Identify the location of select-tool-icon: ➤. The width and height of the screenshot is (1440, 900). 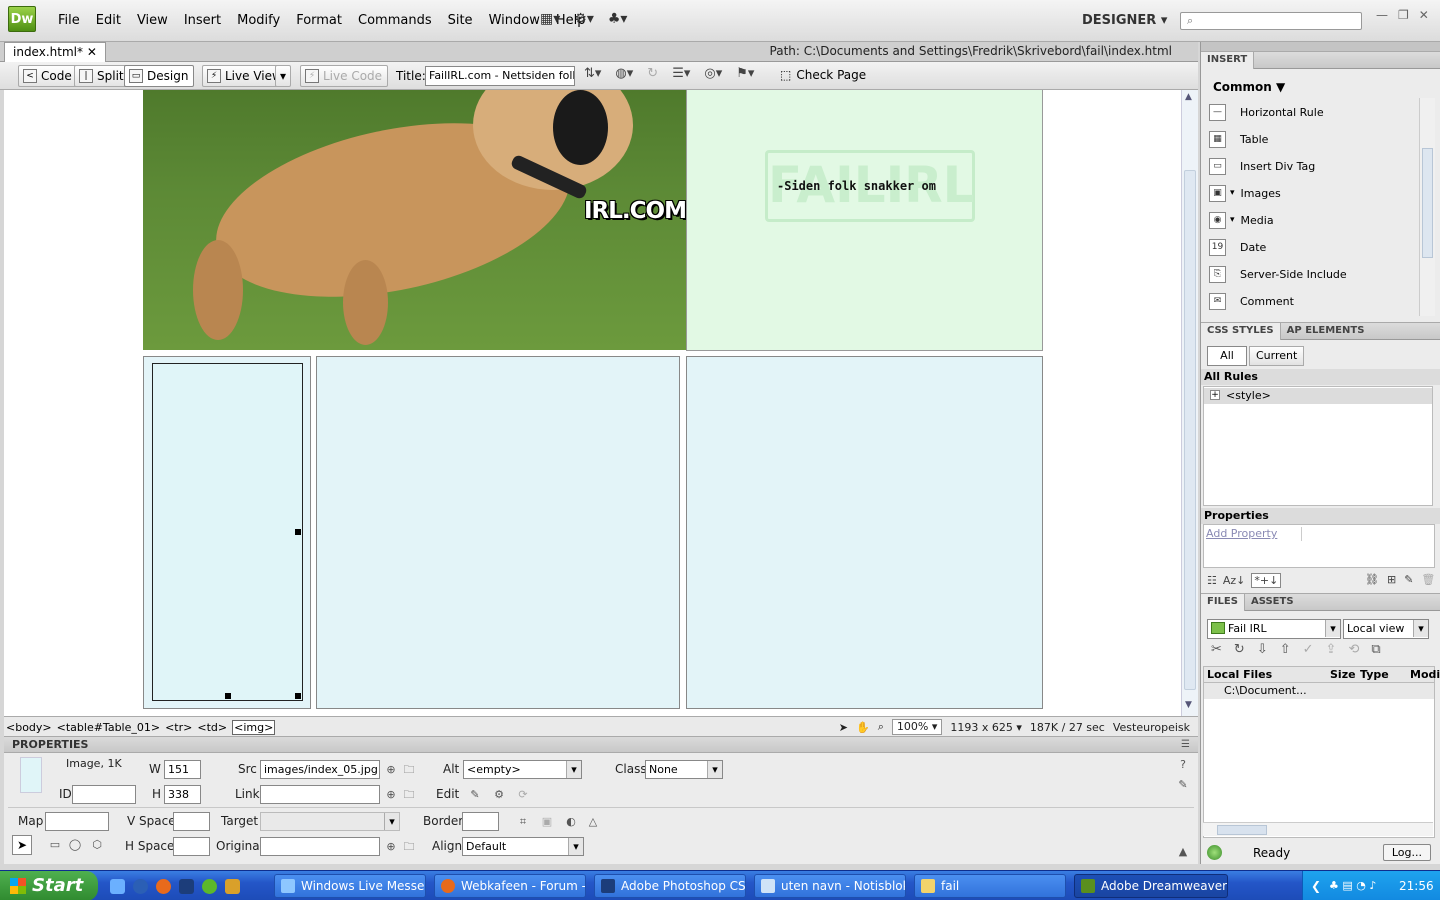
(843, 727).